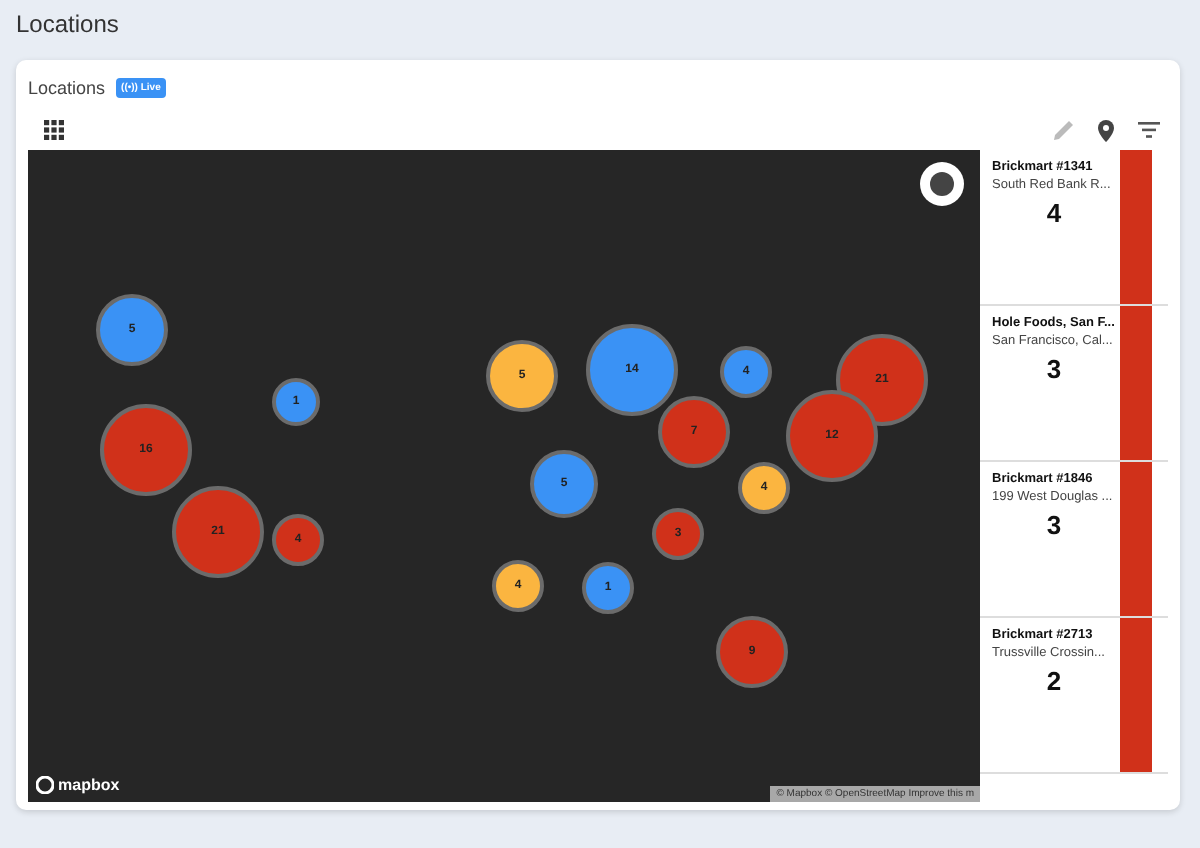 This screenshot has width=1200, height=848. Describe the element at coordinates (942, 184) in the screenshot. I see `compass-button` at that location.